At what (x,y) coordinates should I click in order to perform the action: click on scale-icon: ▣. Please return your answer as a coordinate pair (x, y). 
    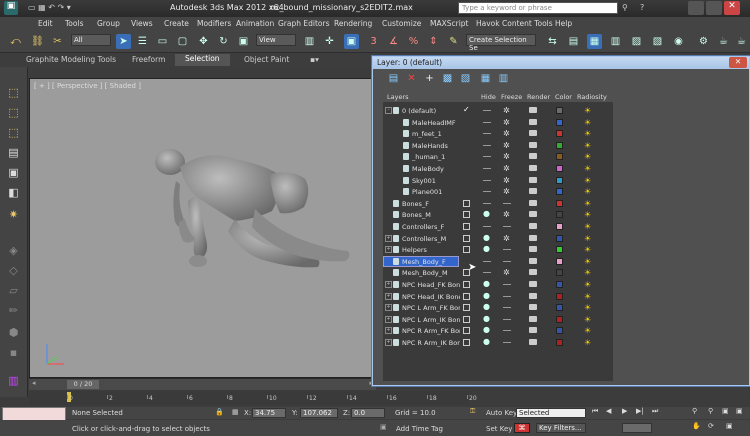
    Looking at the image, I should click on (243, 41).